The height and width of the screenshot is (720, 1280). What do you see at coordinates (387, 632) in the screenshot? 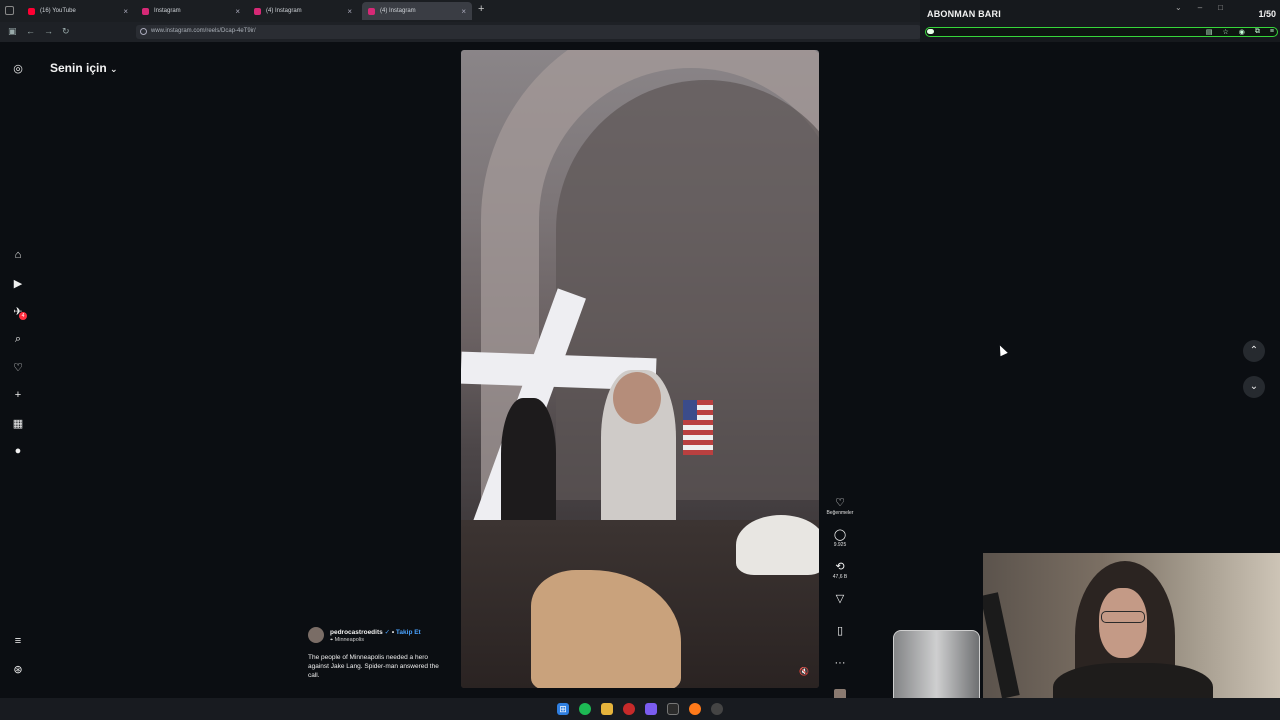
I see `verified-icon: ✓` at bounding box center [387, 632].